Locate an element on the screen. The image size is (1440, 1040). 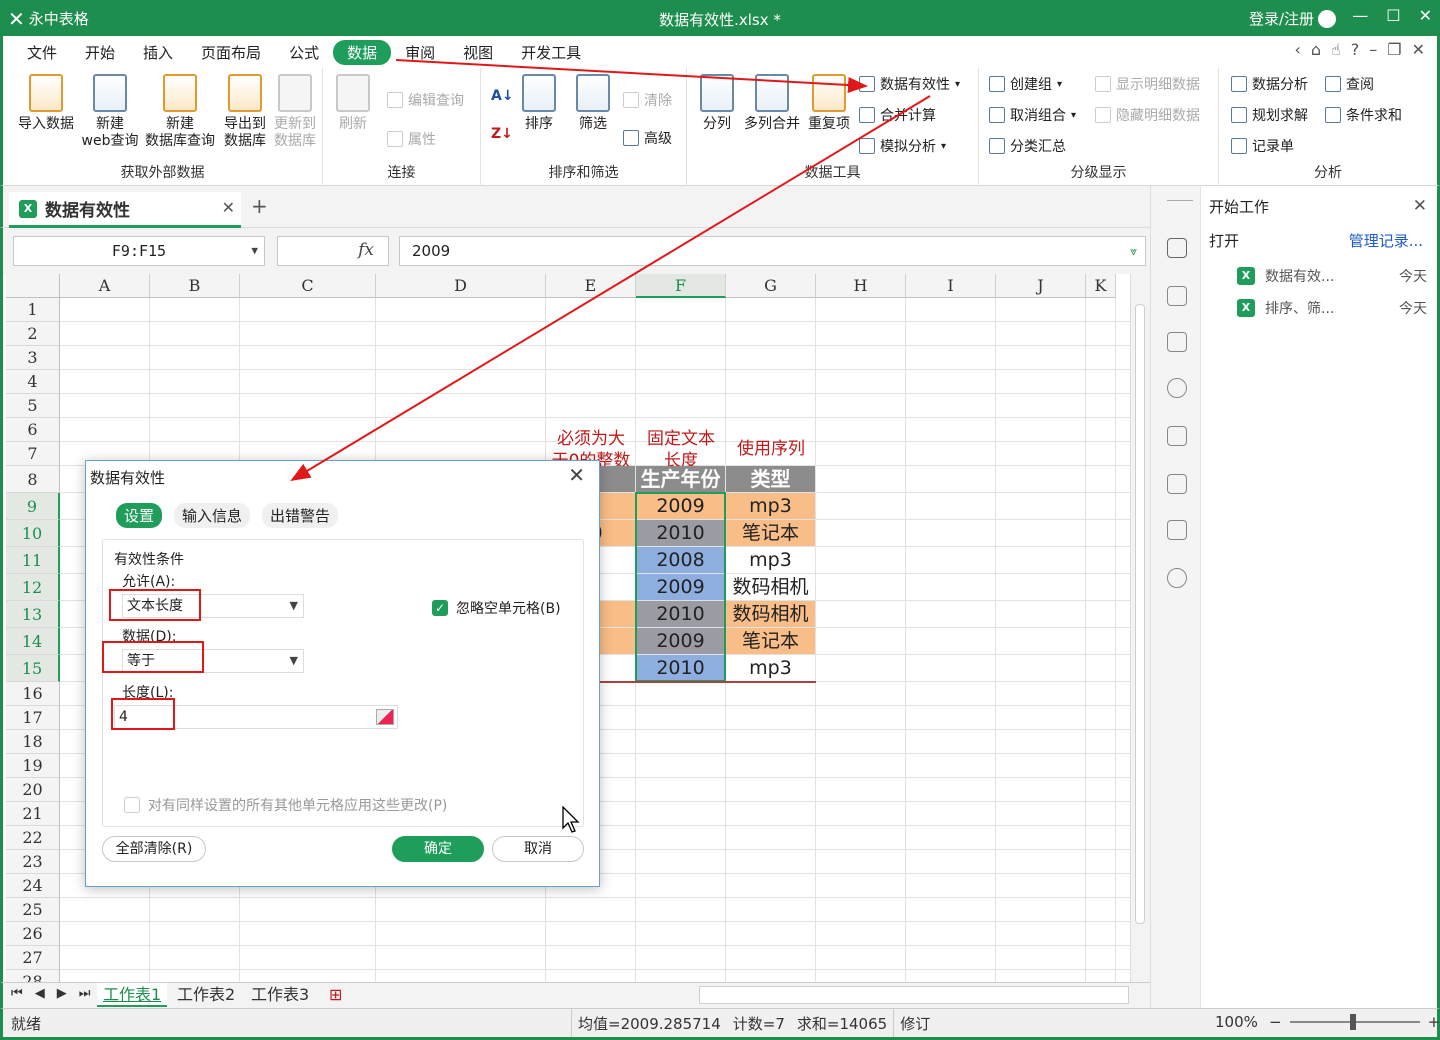
ignore-blank-checkbox: ✓ 忽略空单元格(B) is located at coordinates (496, 608).